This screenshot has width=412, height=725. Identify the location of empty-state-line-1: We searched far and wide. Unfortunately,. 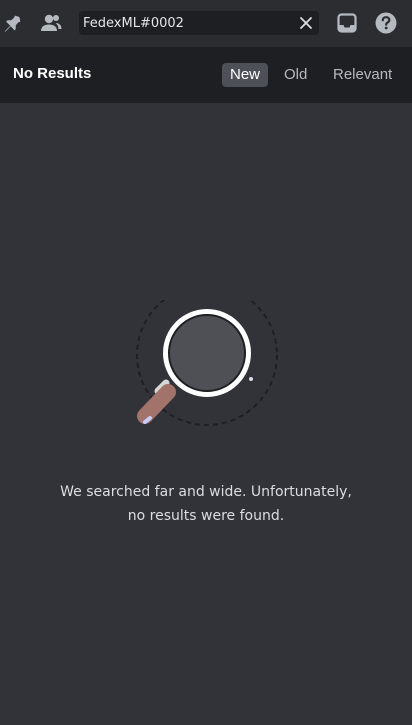
(206, 492).